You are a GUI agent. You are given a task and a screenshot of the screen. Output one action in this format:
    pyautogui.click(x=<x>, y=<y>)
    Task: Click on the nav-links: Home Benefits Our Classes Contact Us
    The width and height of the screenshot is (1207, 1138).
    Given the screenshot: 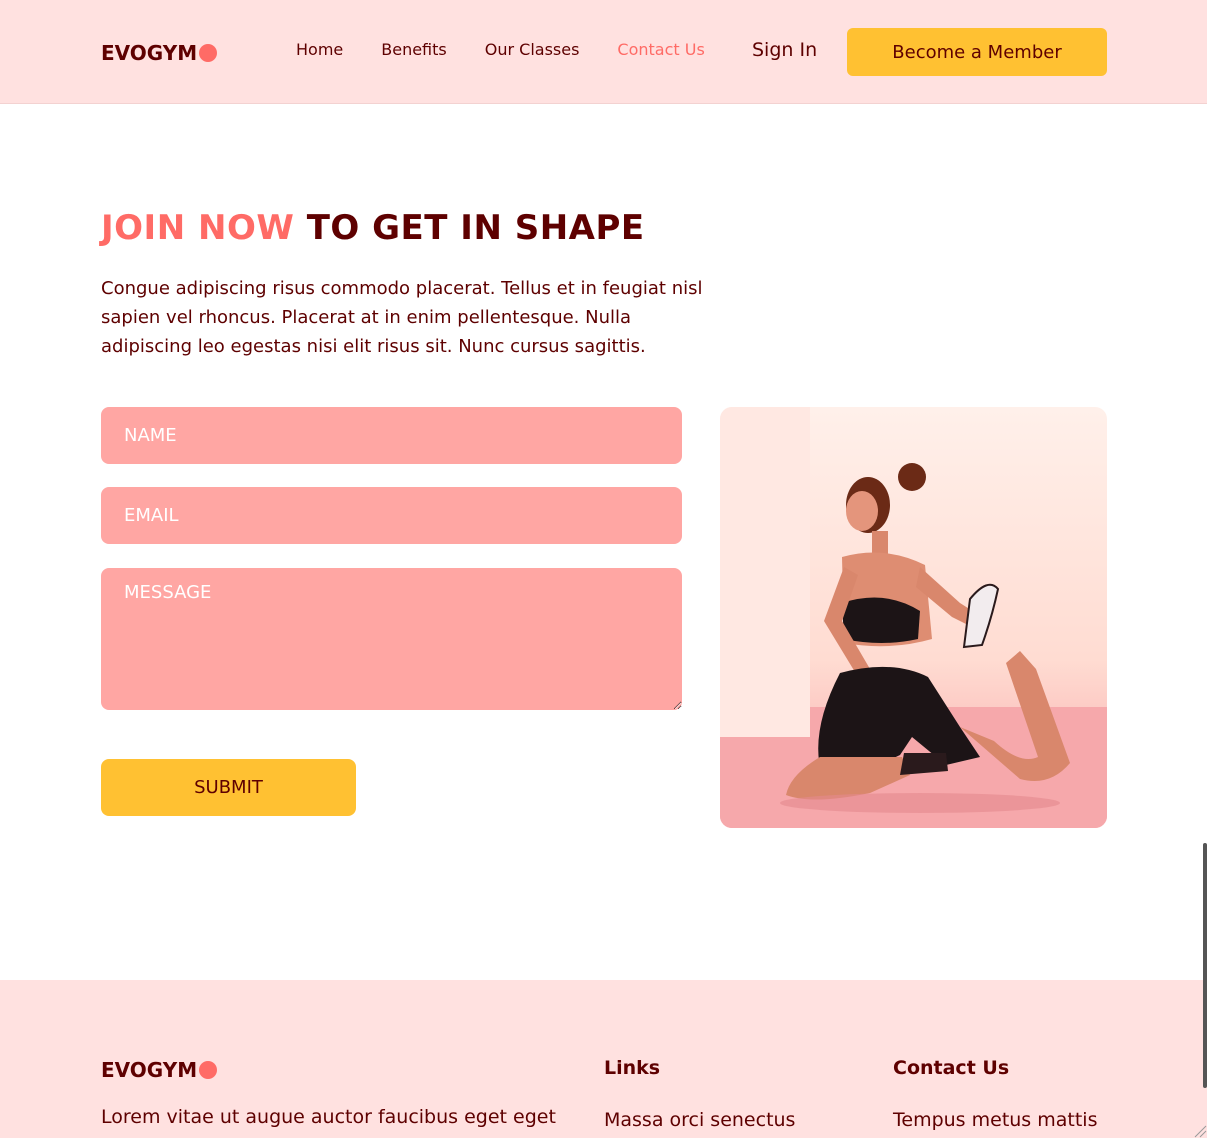 What is the action you would take?
    pyautogui.click(x=500, y=49)
    